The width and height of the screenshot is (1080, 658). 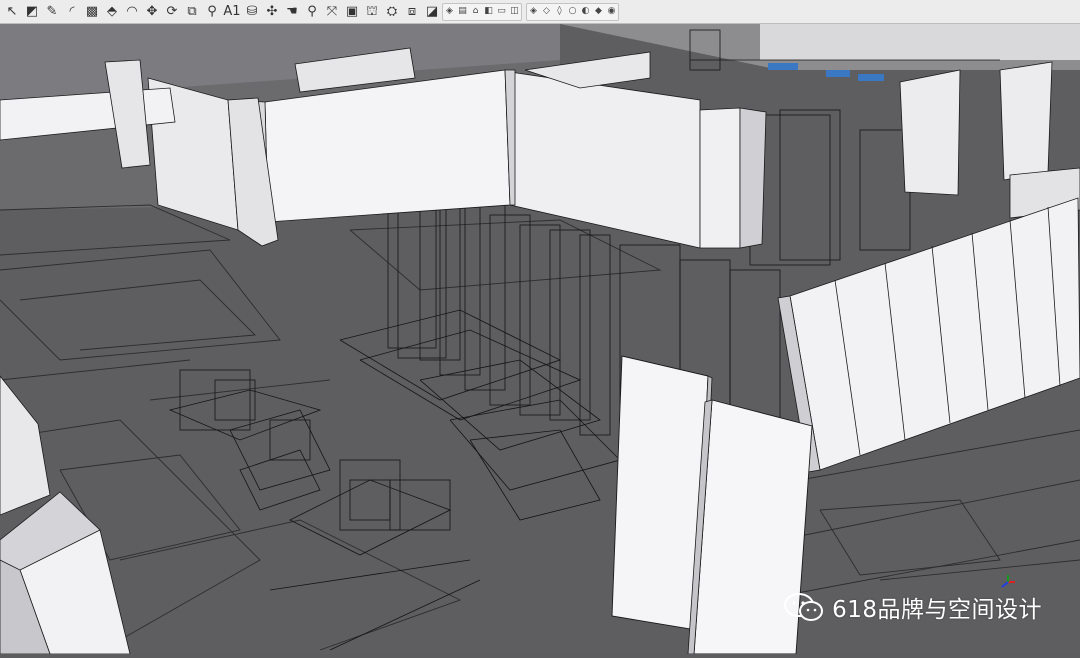 I want to click on far-right-walls, so click(x=920, y=42).